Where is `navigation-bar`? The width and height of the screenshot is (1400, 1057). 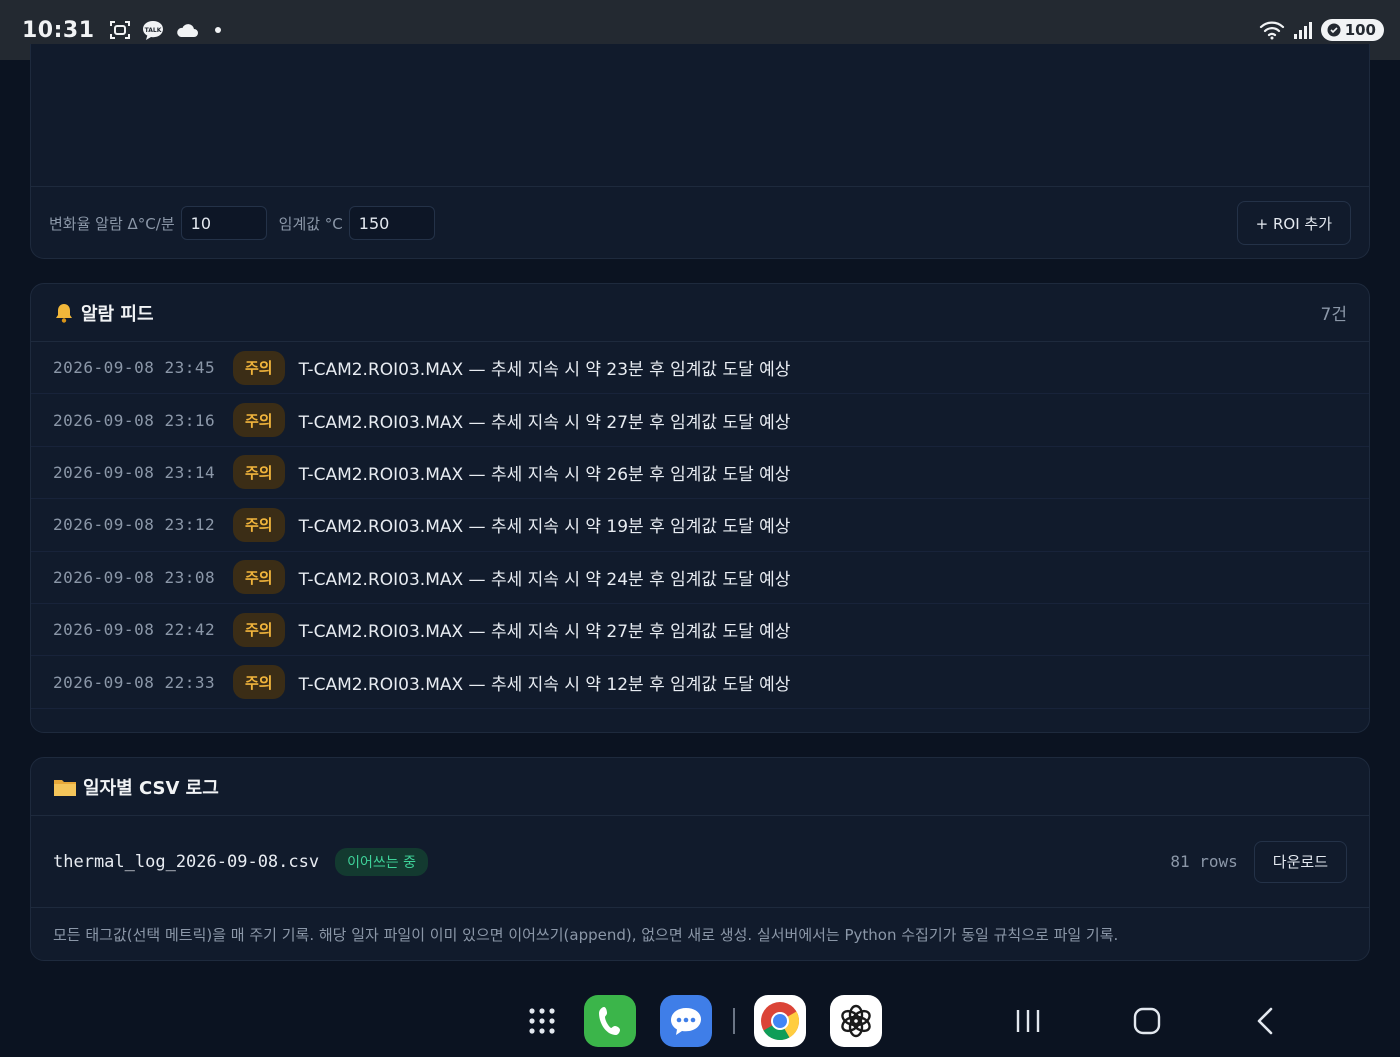
navigation-bar is located at coordinates (700, 1021).